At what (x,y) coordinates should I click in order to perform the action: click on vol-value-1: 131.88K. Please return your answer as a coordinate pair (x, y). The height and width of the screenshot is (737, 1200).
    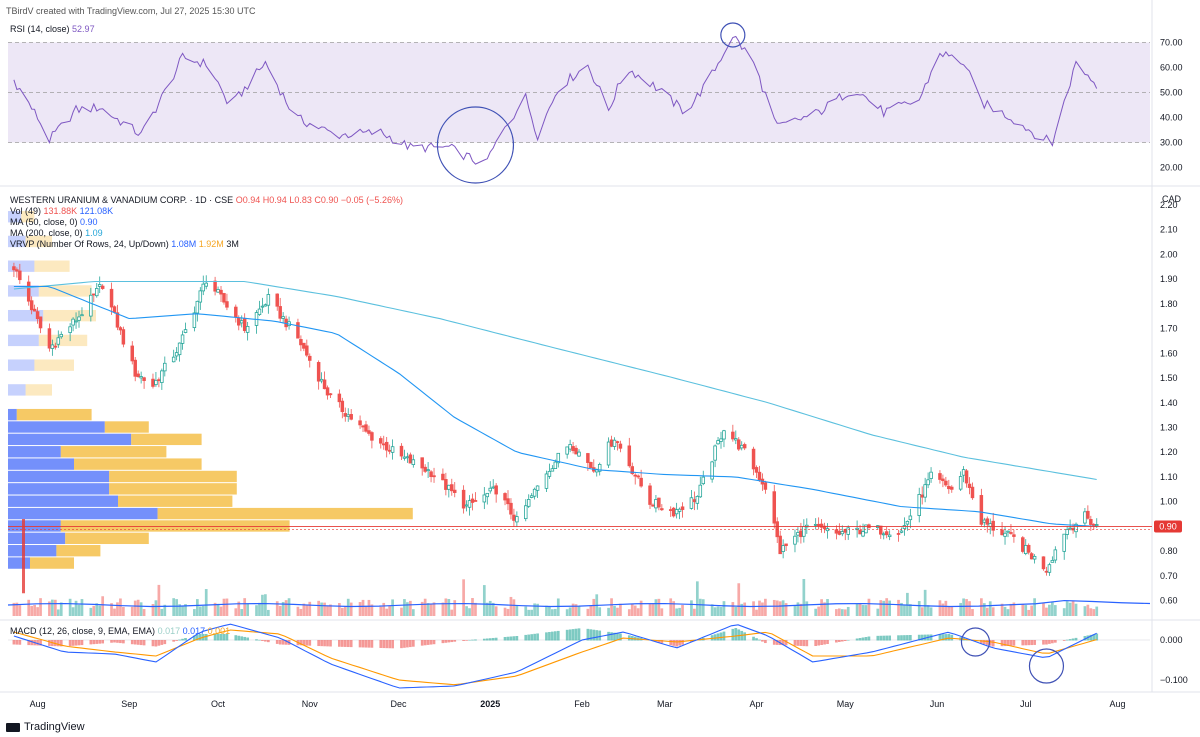
    Looking at the image, I should click on (60, 211).